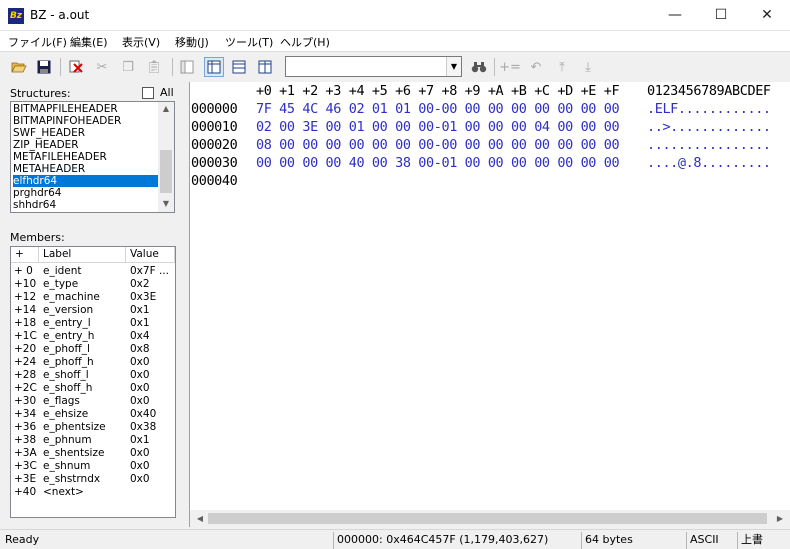 The image size is (790, 549). Describe the element at coordinates (93, 310) in the screenshot. I see `table-row: +14 e_version 0x1` at that location.